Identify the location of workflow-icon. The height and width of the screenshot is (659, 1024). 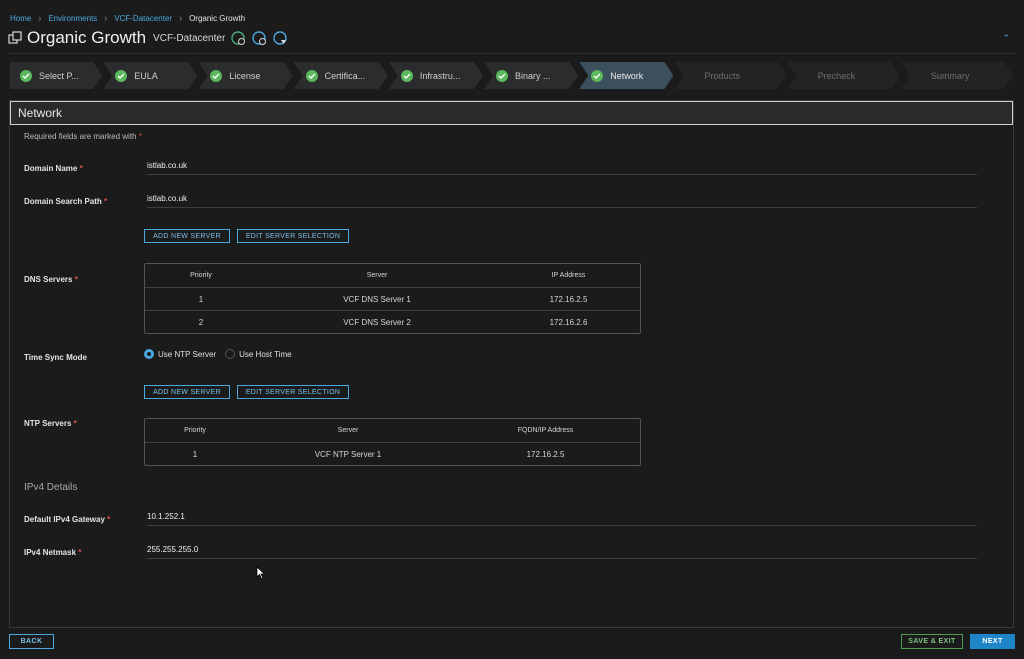
(15, 38).